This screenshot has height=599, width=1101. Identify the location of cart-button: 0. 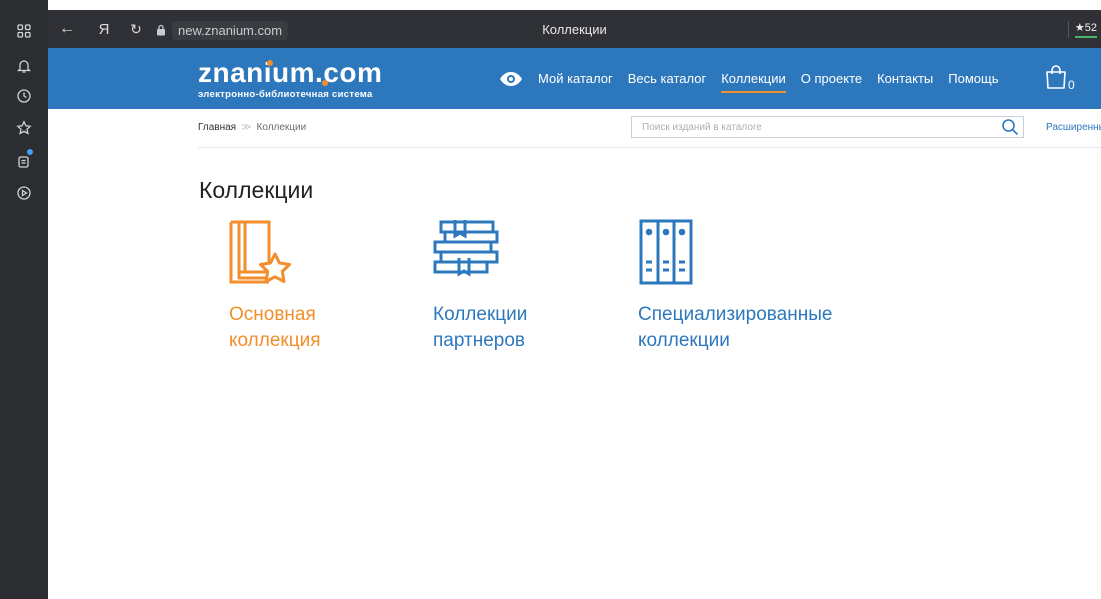
(1059, 79).